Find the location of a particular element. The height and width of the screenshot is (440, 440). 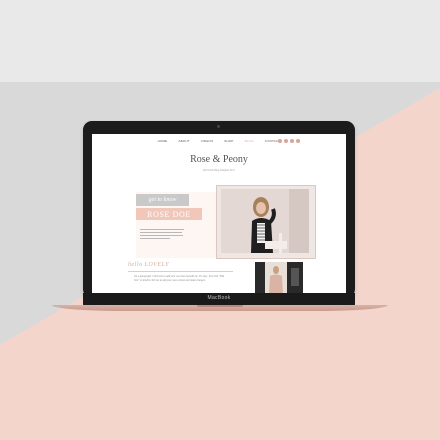

camera-icon is located at coordinates (218, 126).